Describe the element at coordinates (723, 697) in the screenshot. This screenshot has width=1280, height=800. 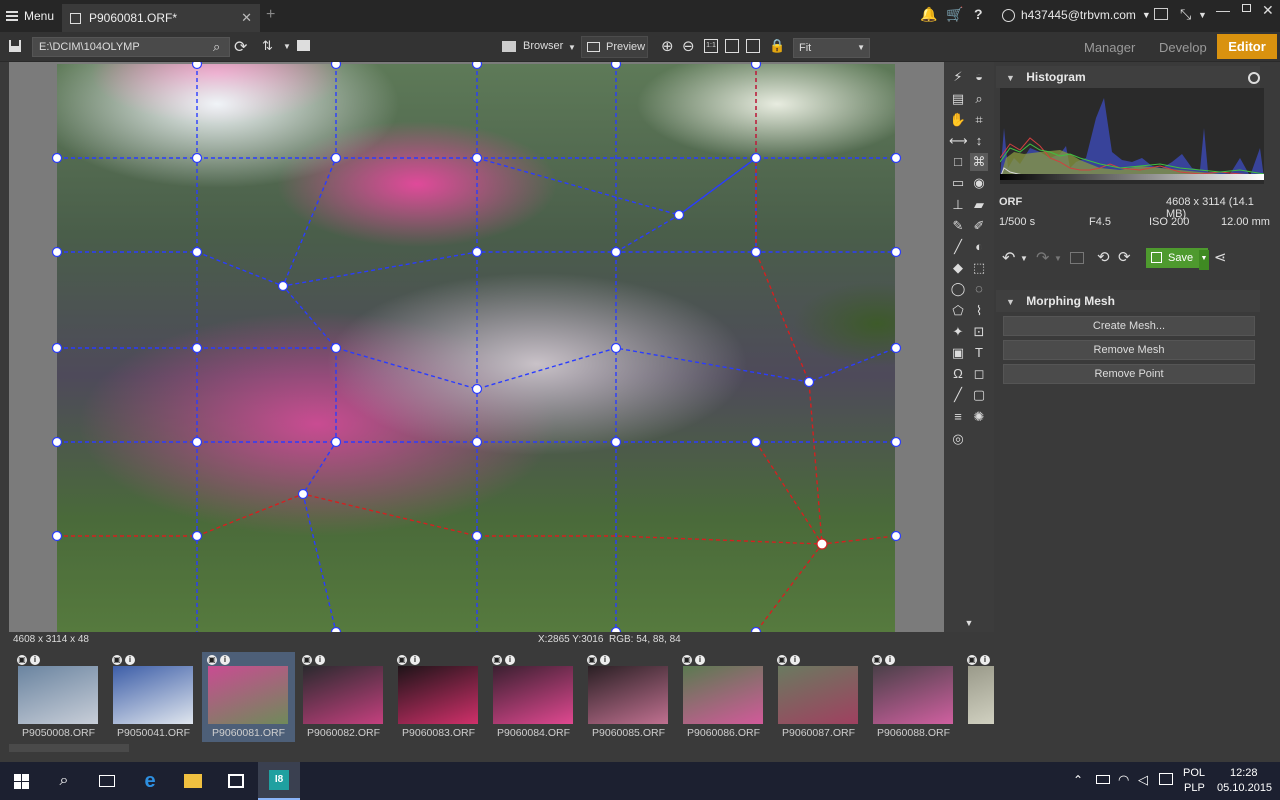
I see `filmstrip-thumbnail: ▣ i P9060086.ORF` at that location.